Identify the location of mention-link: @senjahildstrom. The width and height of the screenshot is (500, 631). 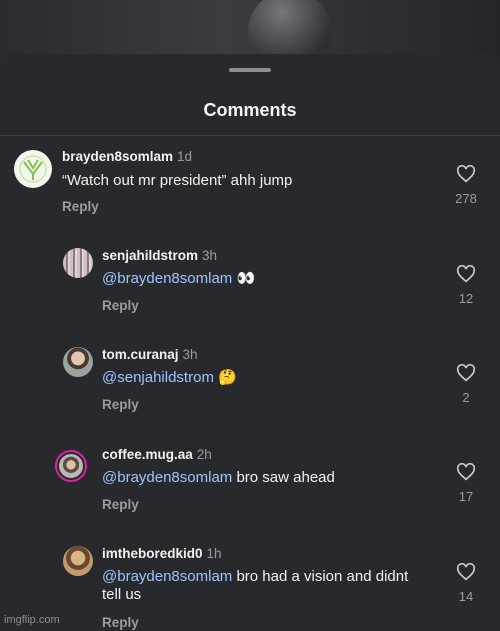
(158, 377).